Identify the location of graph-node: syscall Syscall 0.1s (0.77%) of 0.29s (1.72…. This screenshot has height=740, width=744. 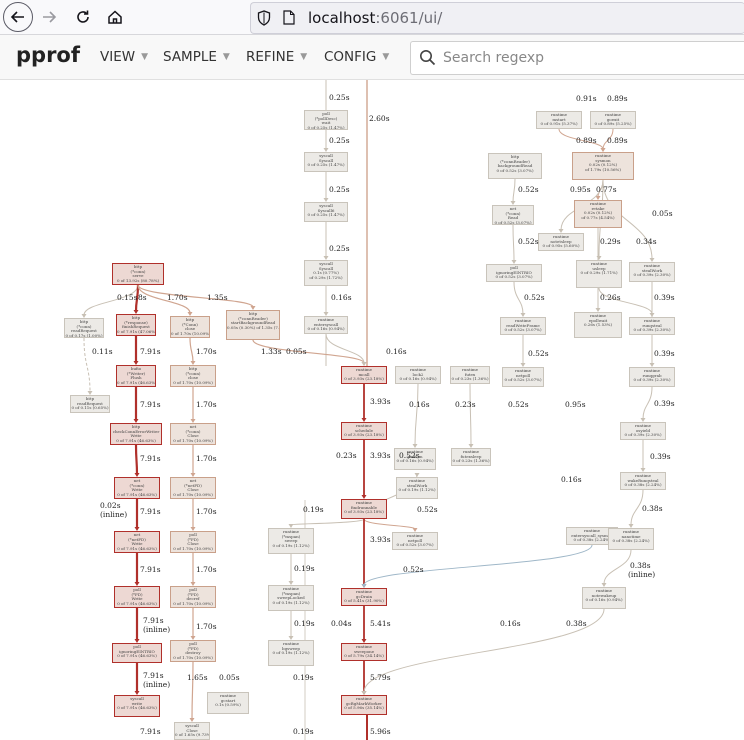
(326, 273).